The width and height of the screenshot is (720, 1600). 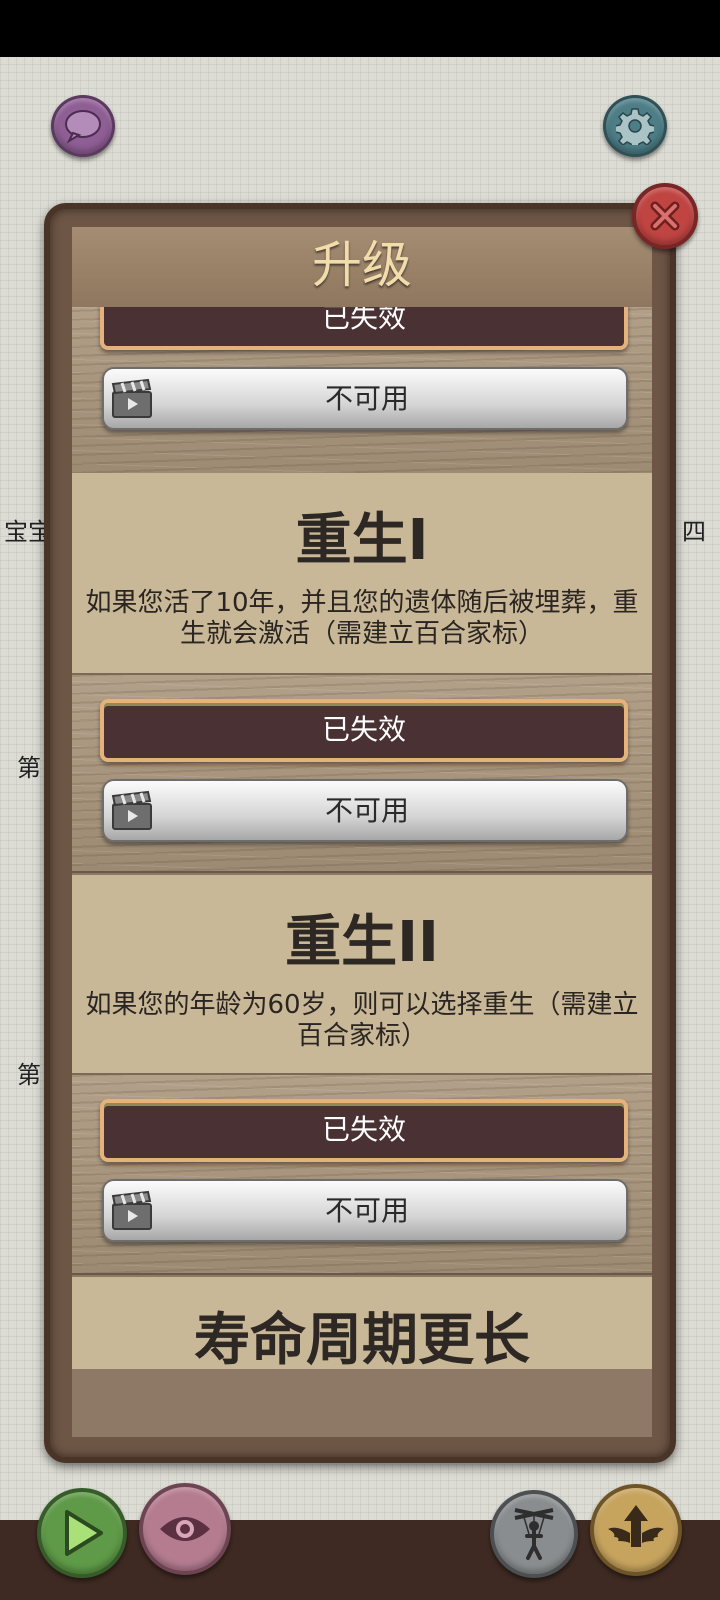 I want to click on chat-bubble-icon, so click(x=83, y=127).